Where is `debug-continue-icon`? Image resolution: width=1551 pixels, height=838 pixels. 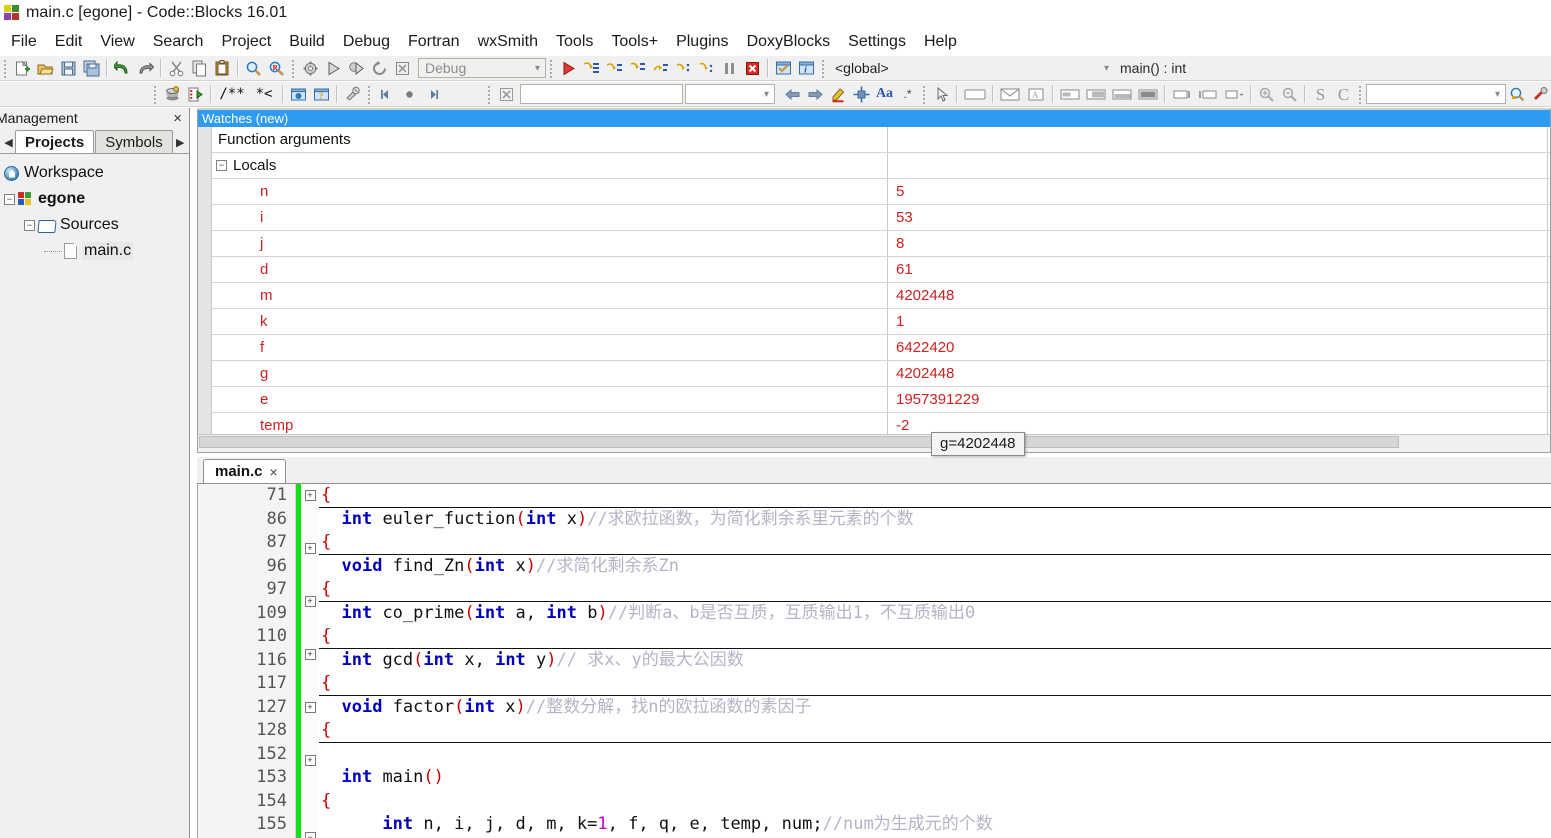 debug-continue-icon is located at coordinates (568, 68).